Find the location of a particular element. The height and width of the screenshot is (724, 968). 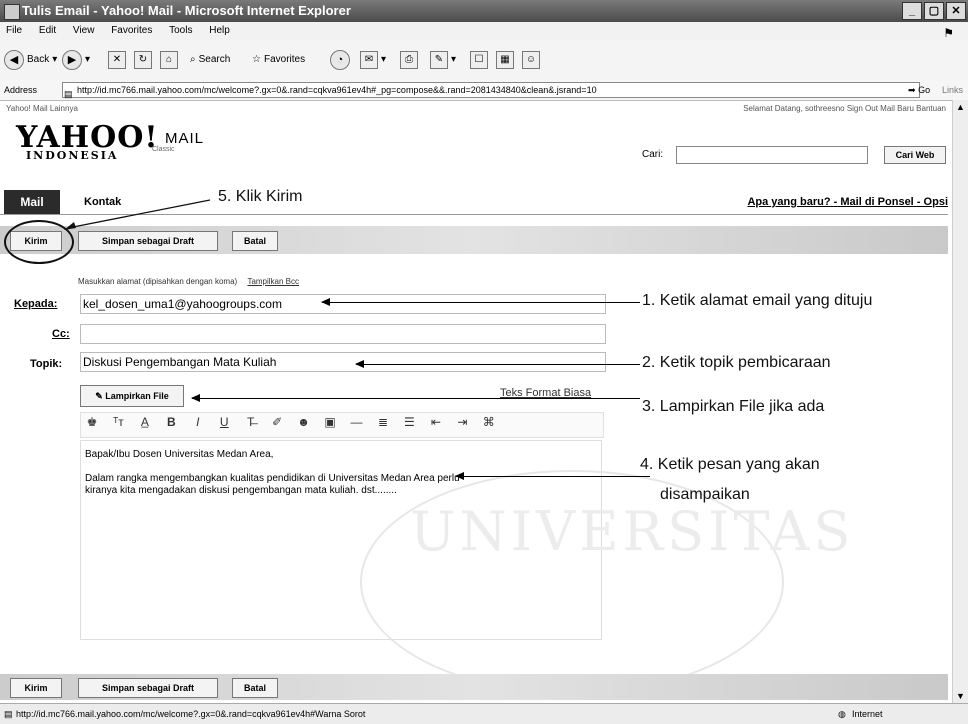

format-toolbar: ♚ ᵀᴛ A̲ B I U T̶ ✐ ☻ ▣ — ≣ ☰ ⇤ ⇥ ⌘ is located at coordinates (342, 425).